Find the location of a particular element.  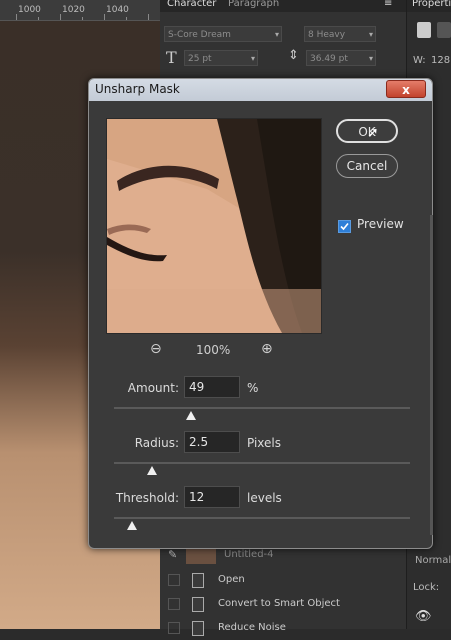

zoom-value: 100% is located at coordinates (213, 350).